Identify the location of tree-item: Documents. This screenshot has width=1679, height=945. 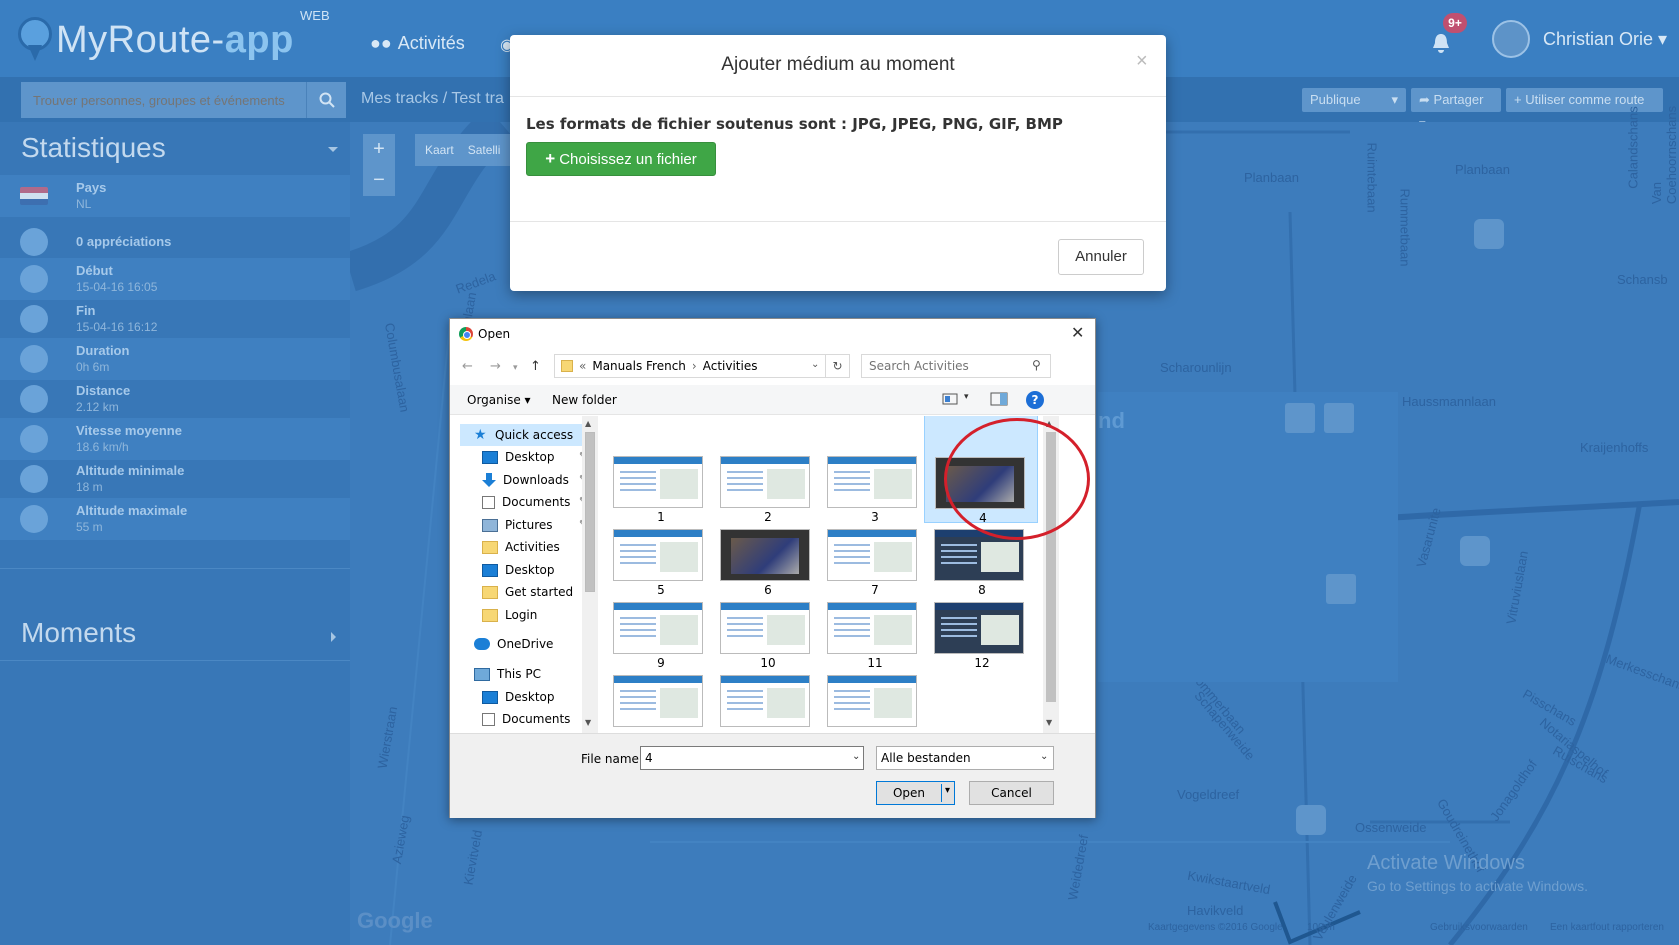
(532, 719).